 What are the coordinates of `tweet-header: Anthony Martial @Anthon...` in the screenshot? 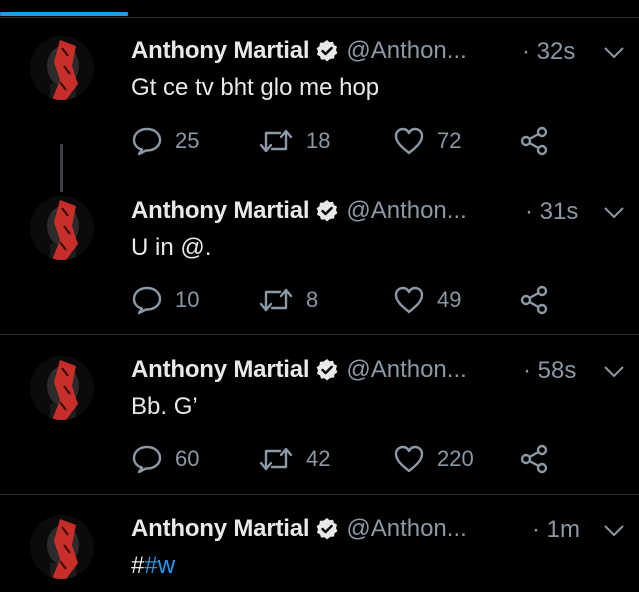 It's located at (299, 529).